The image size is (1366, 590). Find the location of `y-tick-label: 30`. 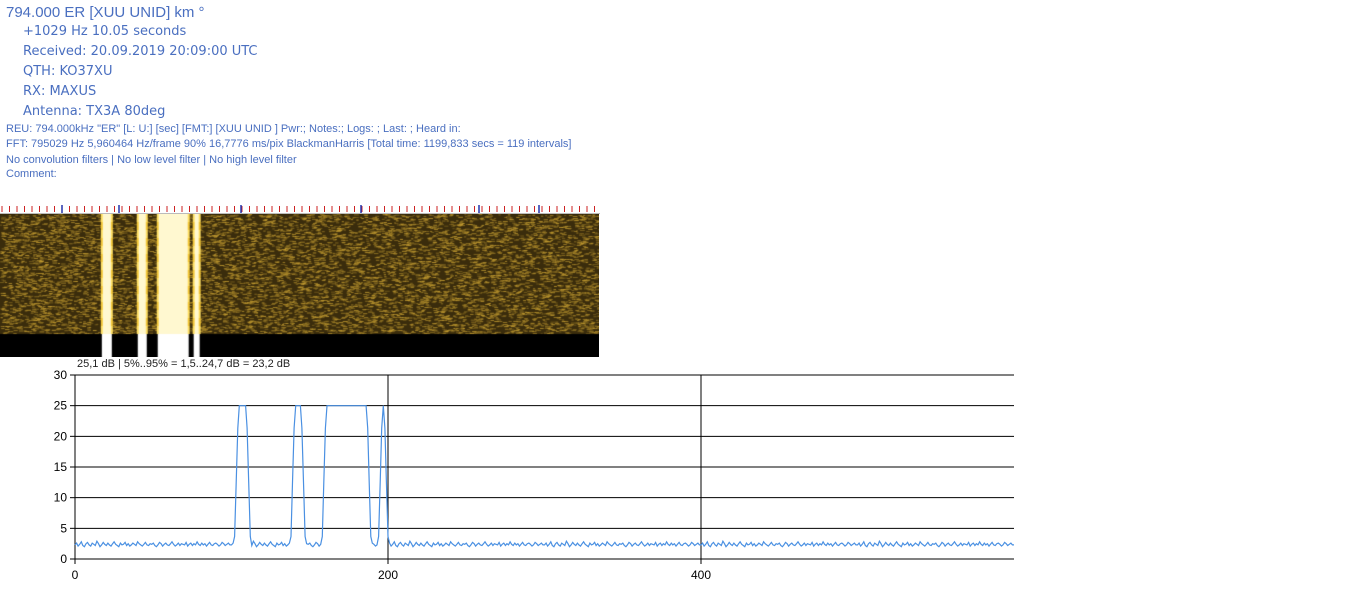

y-tick-label: 30 is located at coordinates (61, 375).